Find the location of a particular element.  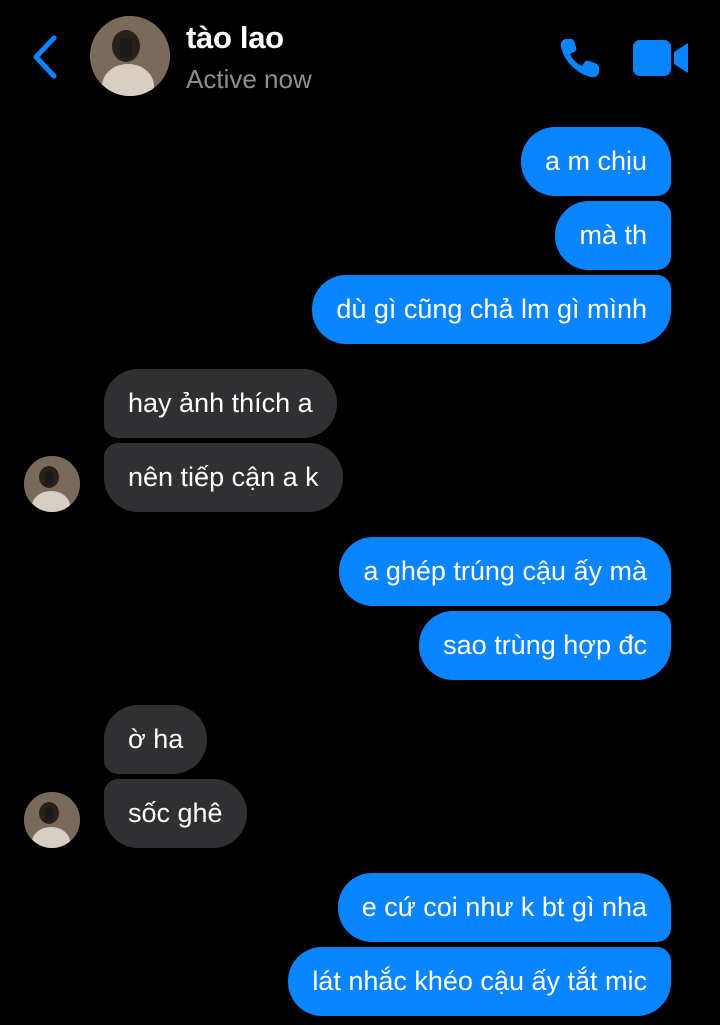

outgoing-message: a ghép trúng cậu ấy mà is located at coordinates (505, 571).